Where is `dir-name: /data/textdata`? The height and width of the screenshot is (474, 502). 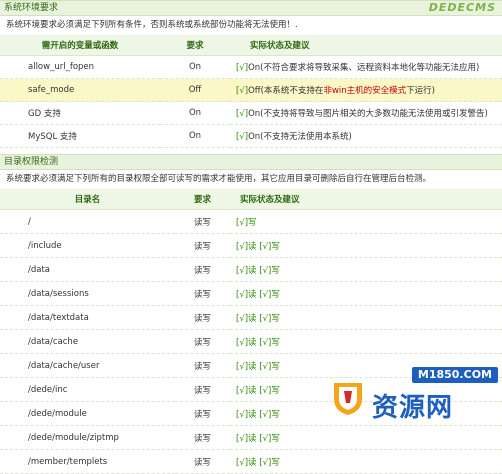
dir-name: /data/textdata is located at coordinates (87, 317).